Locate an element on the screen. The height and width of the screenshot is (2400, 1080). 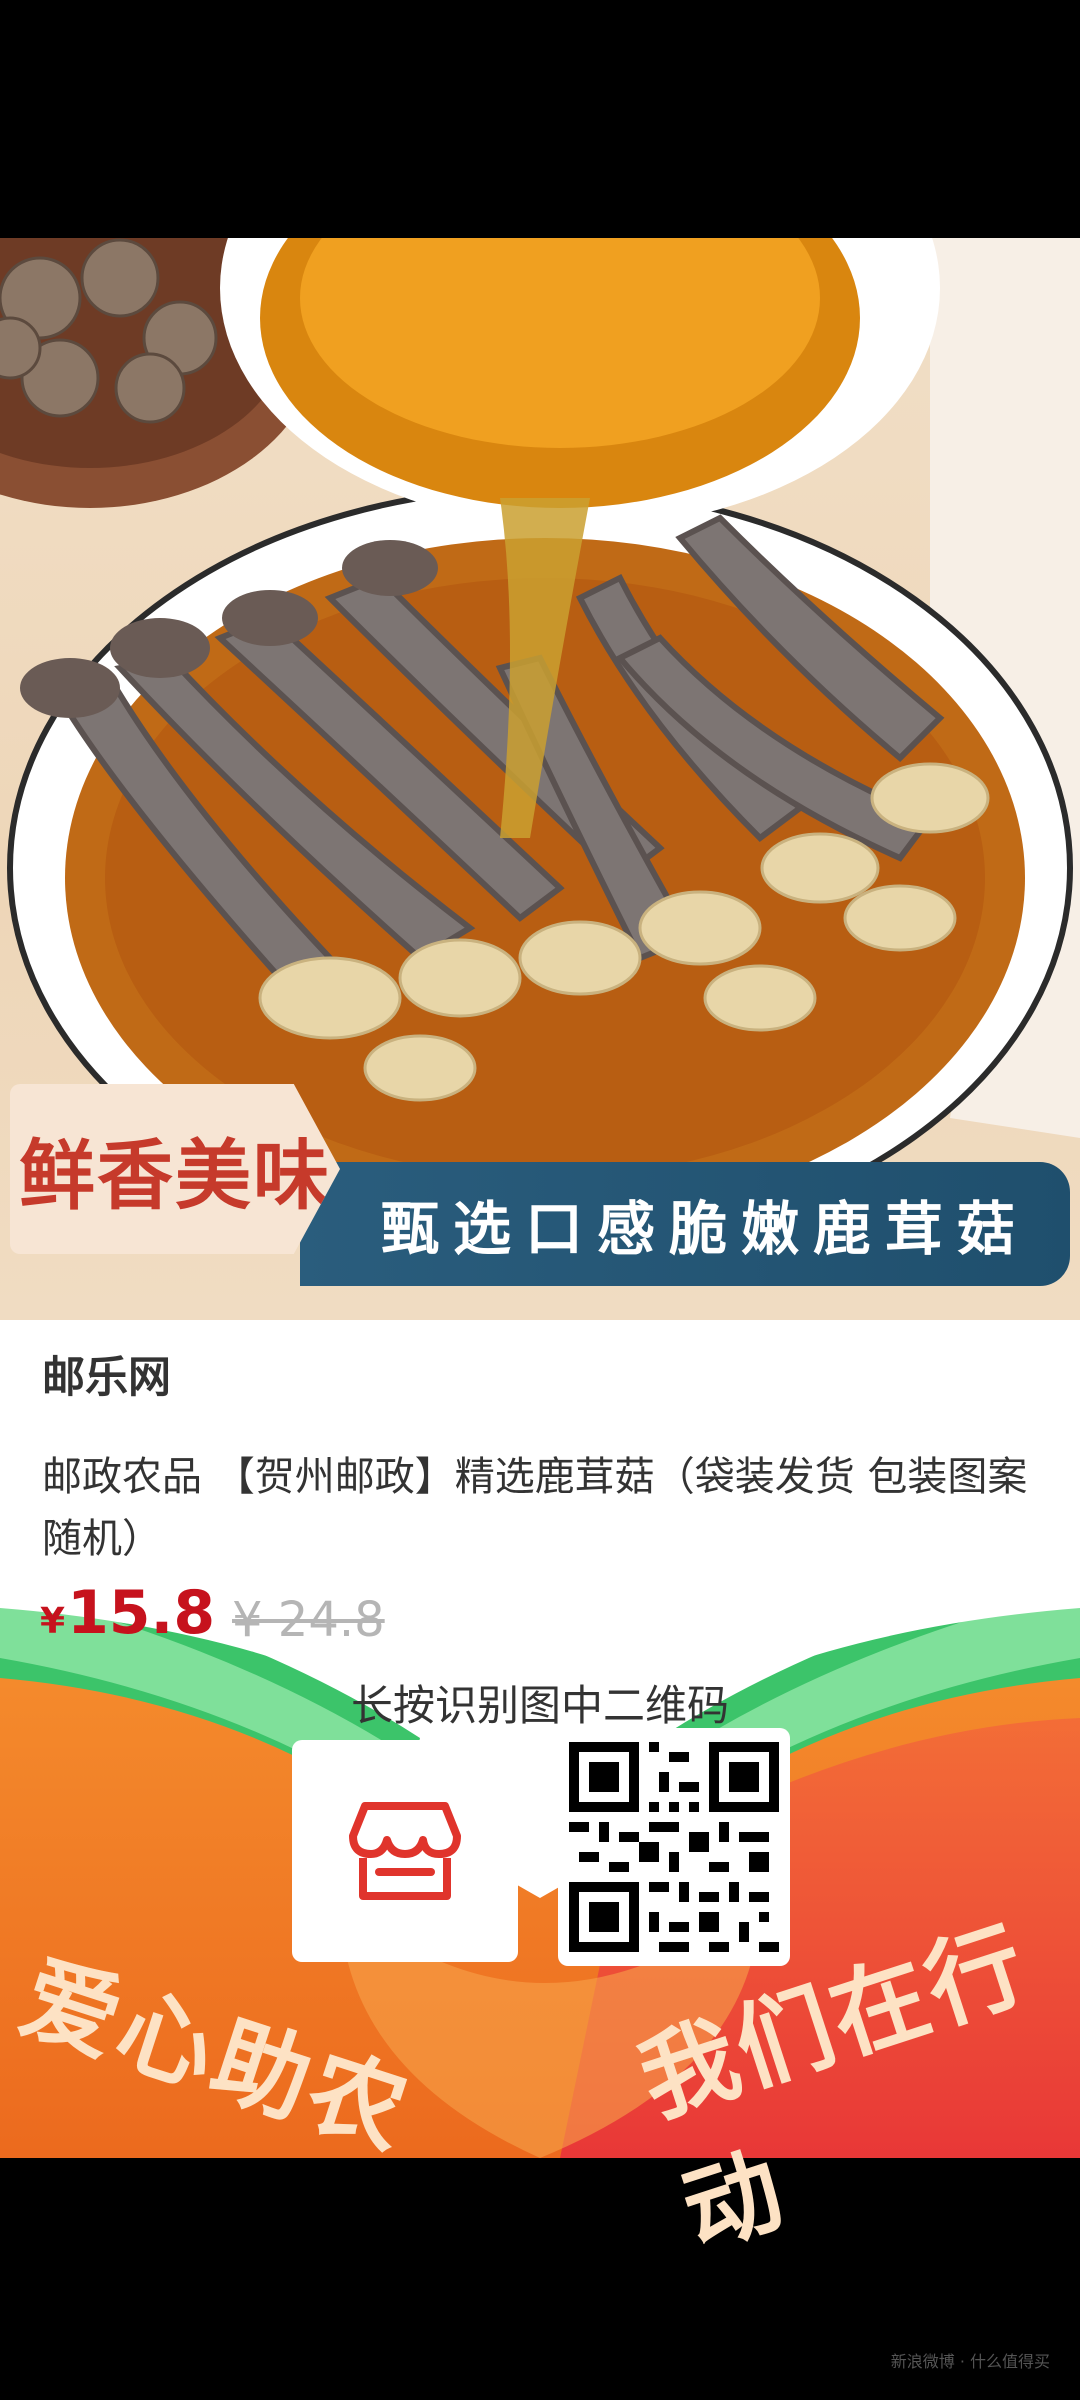
qr-code-icon is located at coordinates (674, 1847).